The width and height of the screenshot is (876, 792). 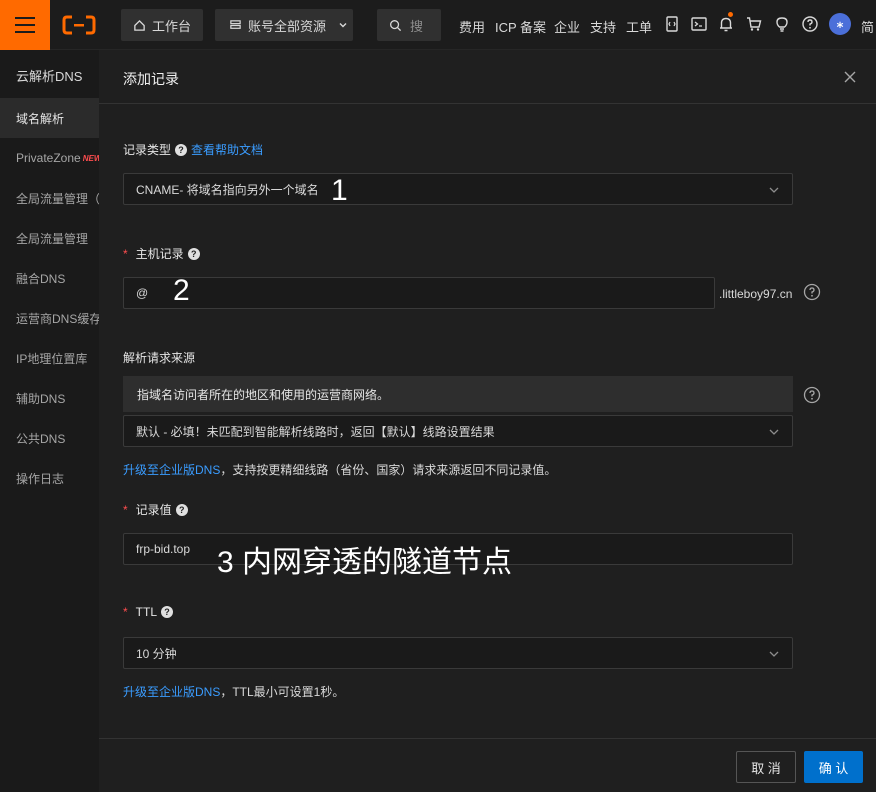 What do you see at coordinates (409, 25) in the screenshot?
I see `search-input: 搜` at bounding box center [409, 25].